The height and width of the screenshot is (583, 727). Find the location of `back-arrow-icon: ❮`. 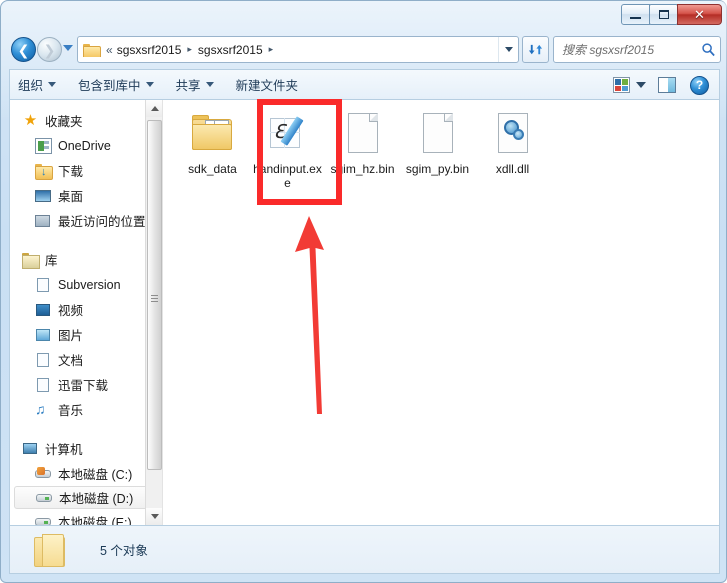

back-arrow-icon: ❮ is located at coordinates (23, 49).